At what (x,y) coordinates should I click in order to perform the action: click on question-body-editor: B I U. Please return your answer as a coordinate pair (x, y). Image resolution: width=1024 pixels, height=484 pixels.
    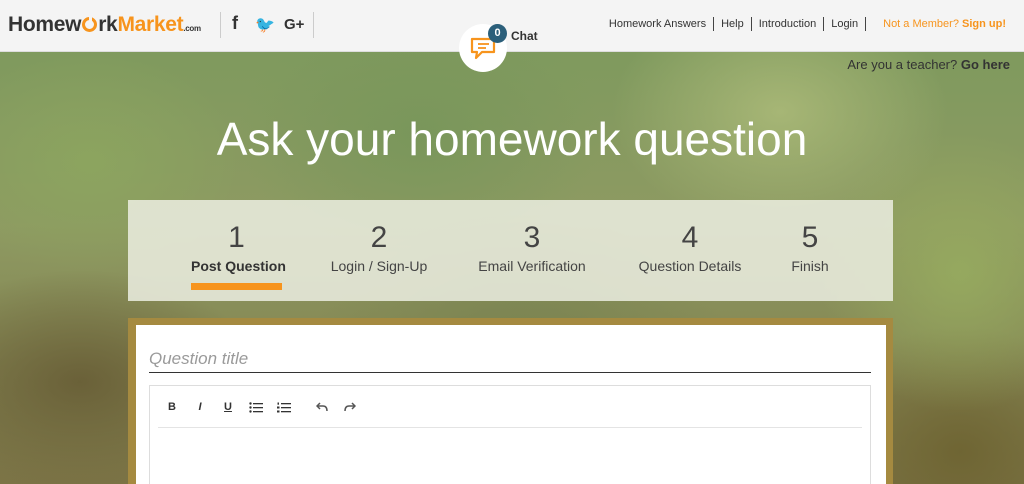
    Looking at the image, I should click on (510, 434).